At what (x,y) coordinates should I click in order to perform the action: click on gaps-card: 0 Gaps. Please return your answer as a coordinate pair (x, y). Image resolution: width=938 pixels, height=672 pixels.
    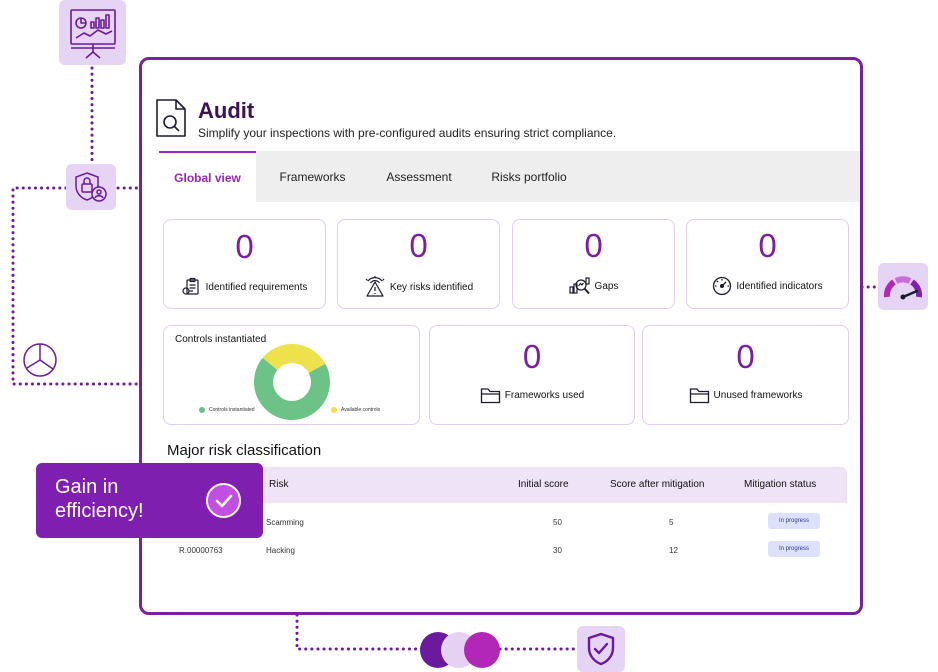
    Looking at the image, I should click on (593, 264).